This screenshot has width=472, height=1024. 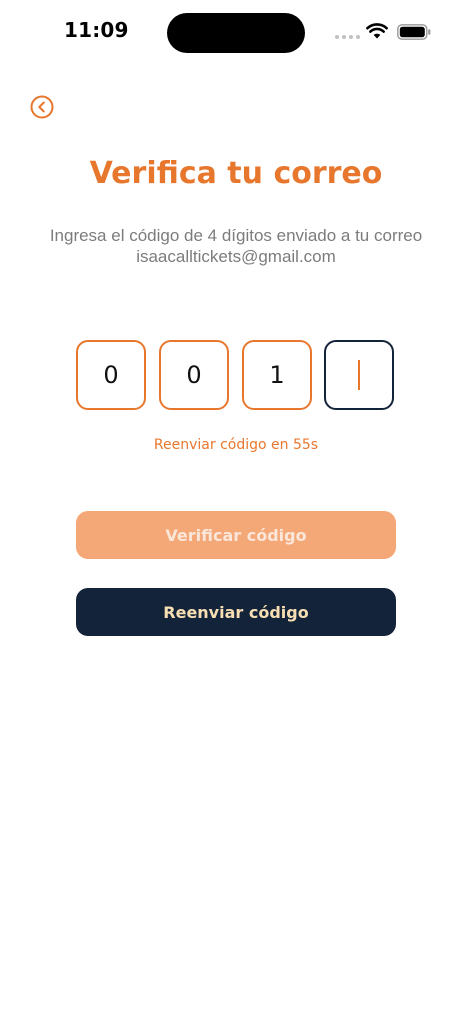 I want to click on wifi-icon, so click(x=377, y=31).